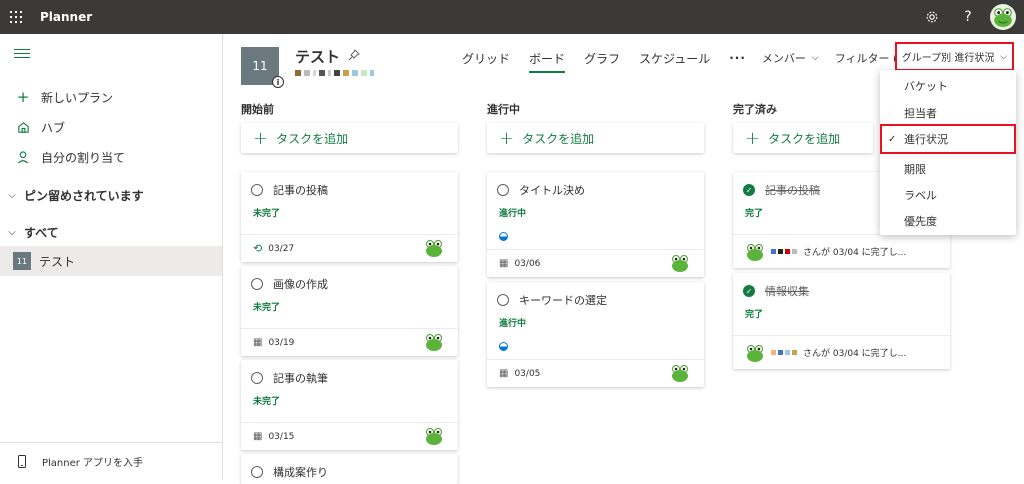 This screenshot has height=484, width=1024. I want to click on info-icon: i, so click(278, 82).